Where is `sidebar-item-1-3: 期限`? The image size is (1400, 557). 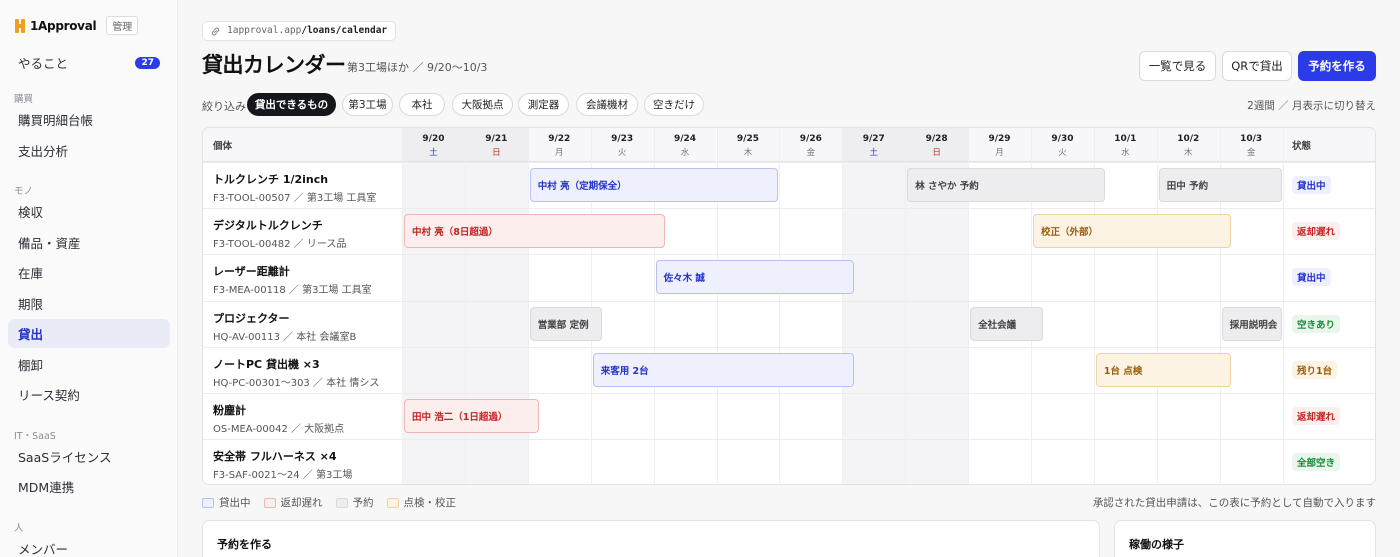 sidebar-item-1-3: 期限 is located at coordinates (89, 303).